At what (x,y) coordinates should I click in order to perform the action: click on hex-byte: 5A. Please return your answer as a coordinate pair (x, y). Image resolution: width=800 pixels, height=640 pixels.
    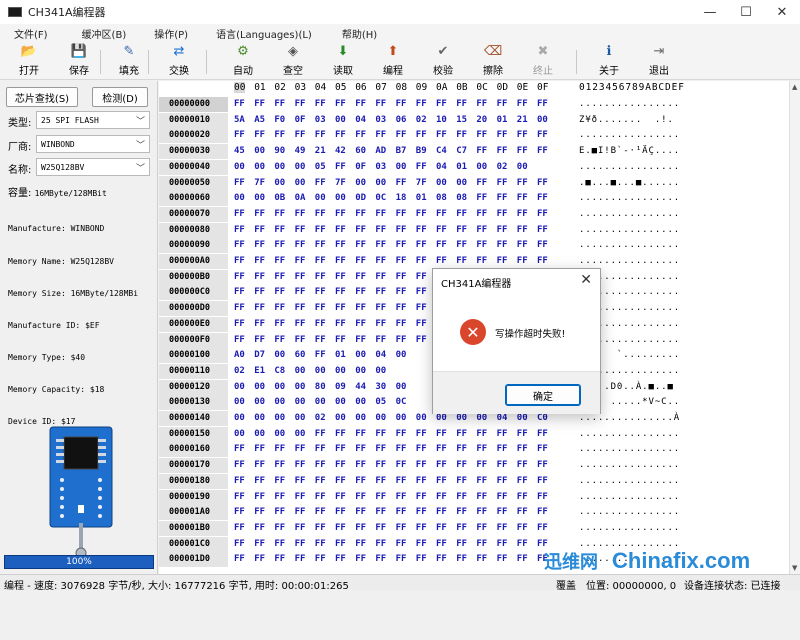
    Looking at the image, I should click on (239, 120).